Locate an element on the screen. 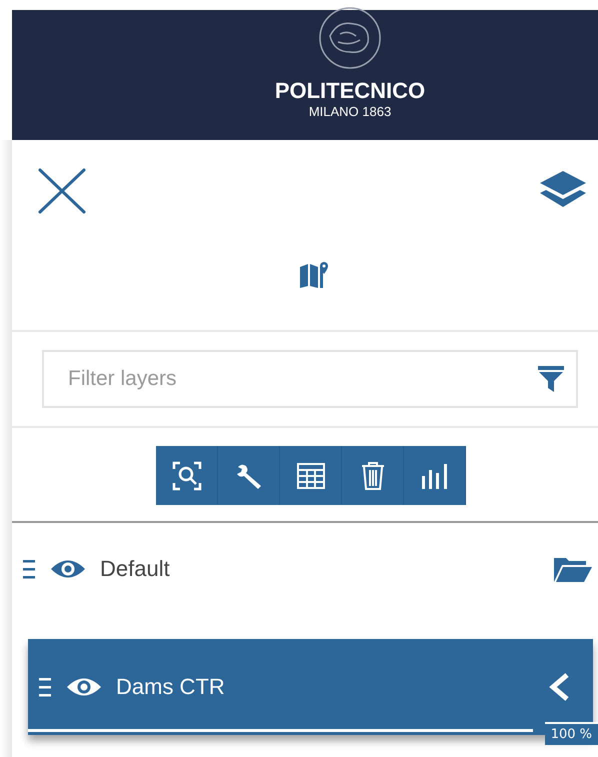 Image resolution: width=598 pixels, height=757 pixels. opacity-reading: 100 % is located at coordinates (571, 733).